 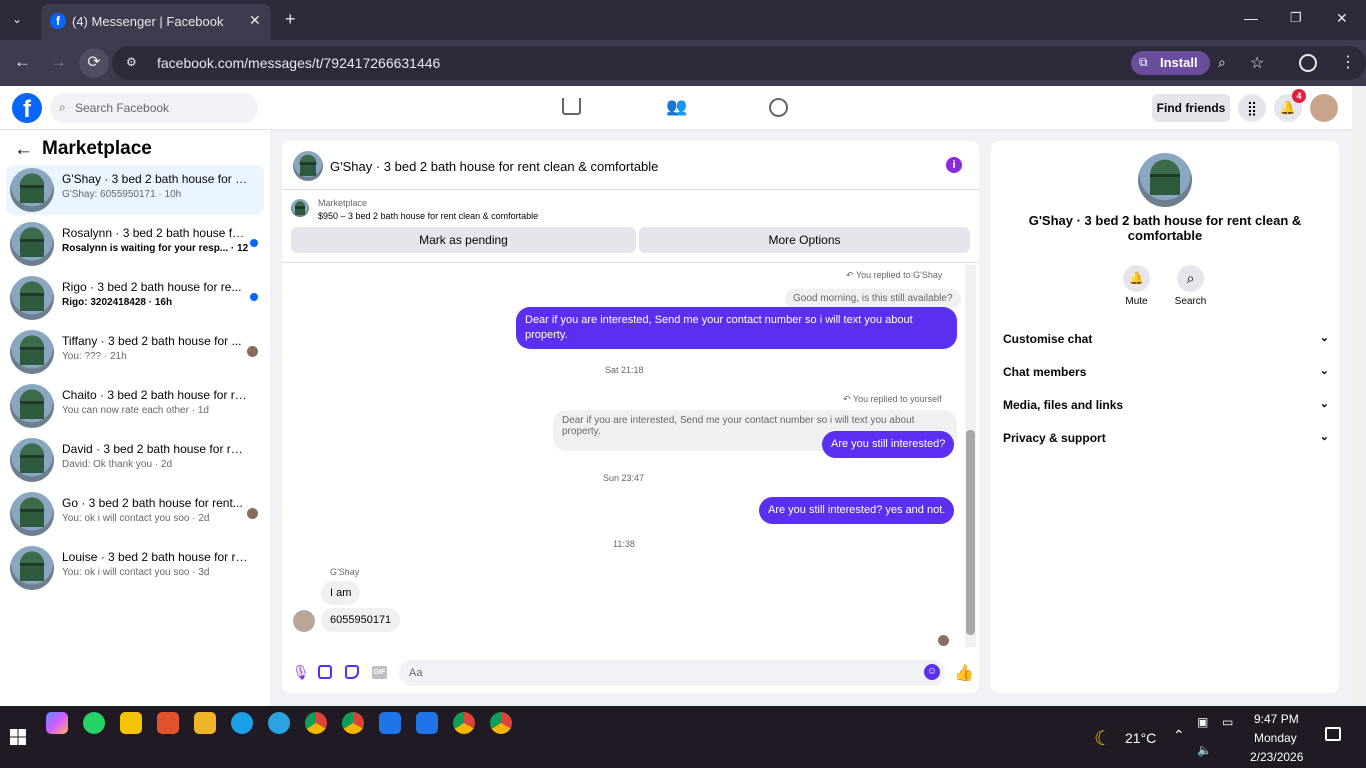 What do you see at coordinates (1140, 738) in the screenshot?
I see `temperature: 21°C` at bounding box center [1140, 738].